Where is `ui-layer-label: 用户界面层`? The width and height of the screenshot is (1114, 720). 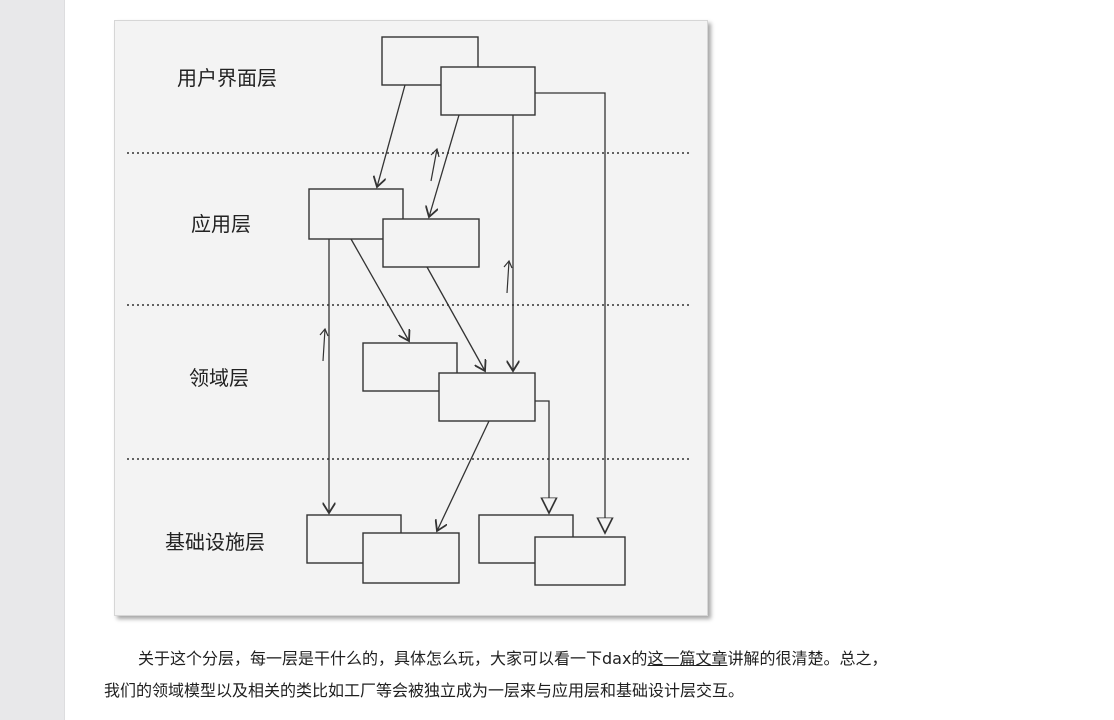
ui-layer-label: 用户界面层 is located at coordinates (227, 78).